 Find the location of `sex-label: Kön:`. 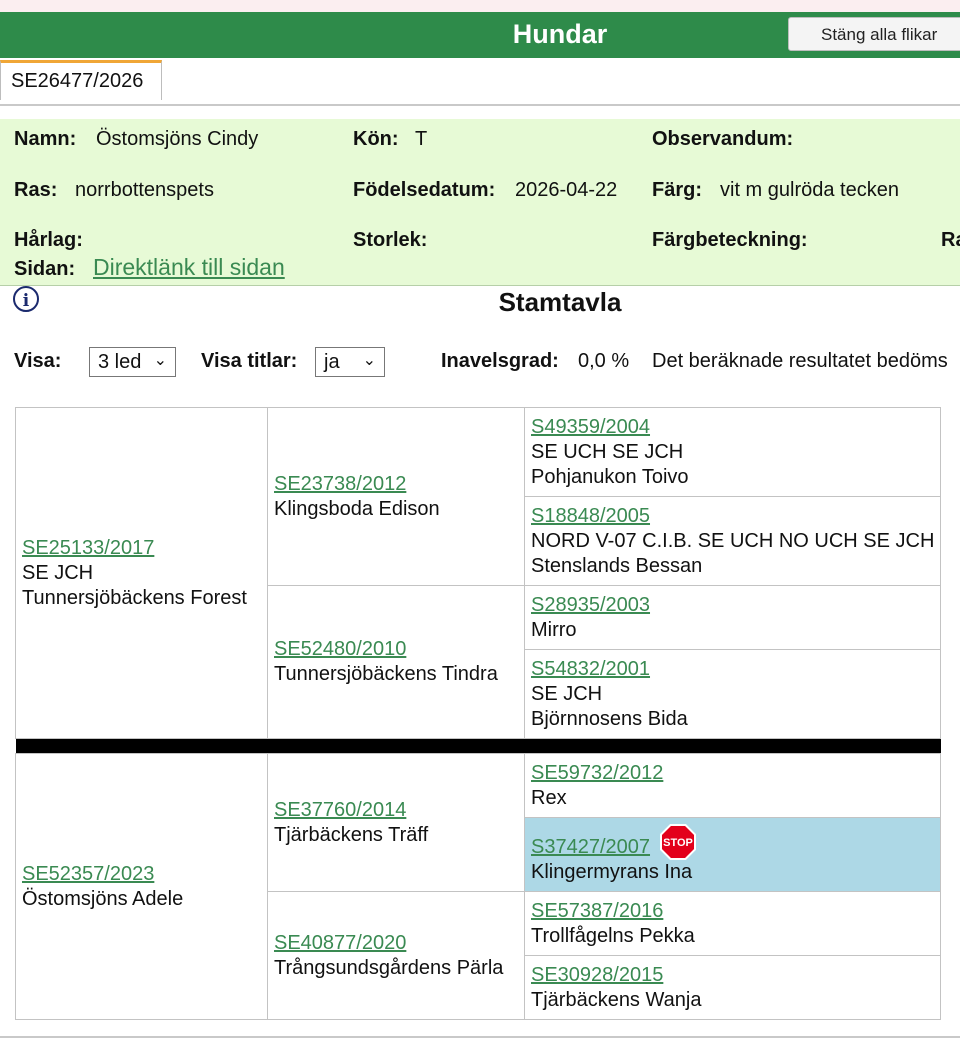

sex-label: Kön: is located at coordinates (376, 139).